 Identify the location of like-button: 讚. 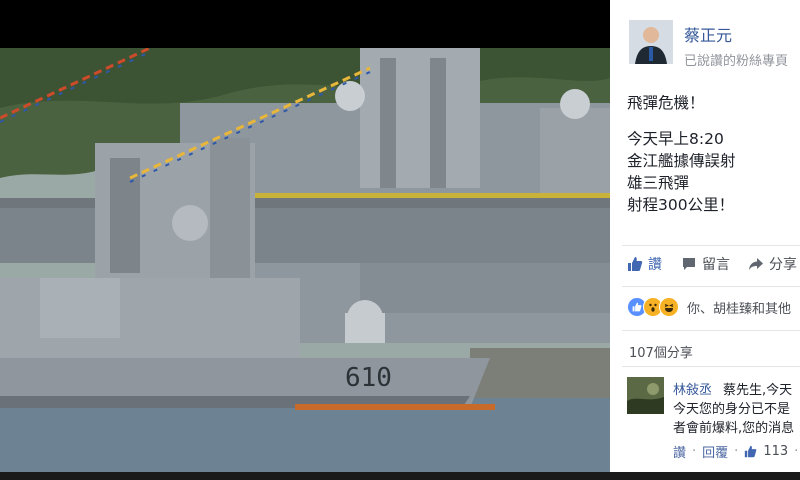
(644, 264).